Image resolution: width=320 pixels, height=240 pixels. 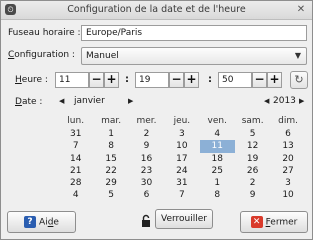 What do you see at coordinates (266, 101) in the screenshot?
I see `prev-year-icon: ◀` at bounding box center [266, 101].